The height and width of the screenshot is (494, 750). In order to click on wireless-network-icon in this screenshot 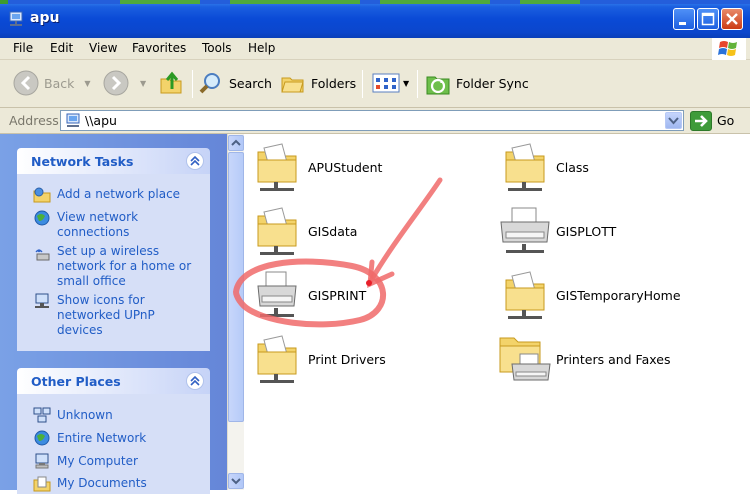, I will do `click(42, 255)`.